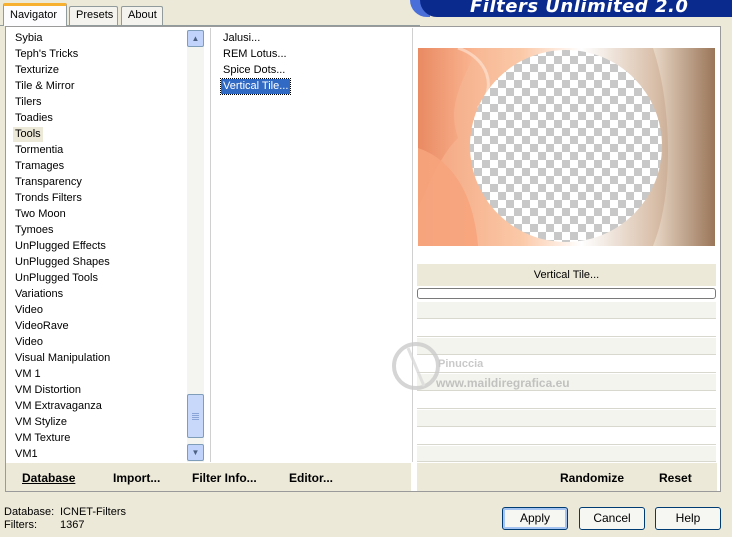 The image size is (732, 537). Describe the element at coordinates (20, 525) in the screenshot. I see `filters-label: Filters:` at that location.